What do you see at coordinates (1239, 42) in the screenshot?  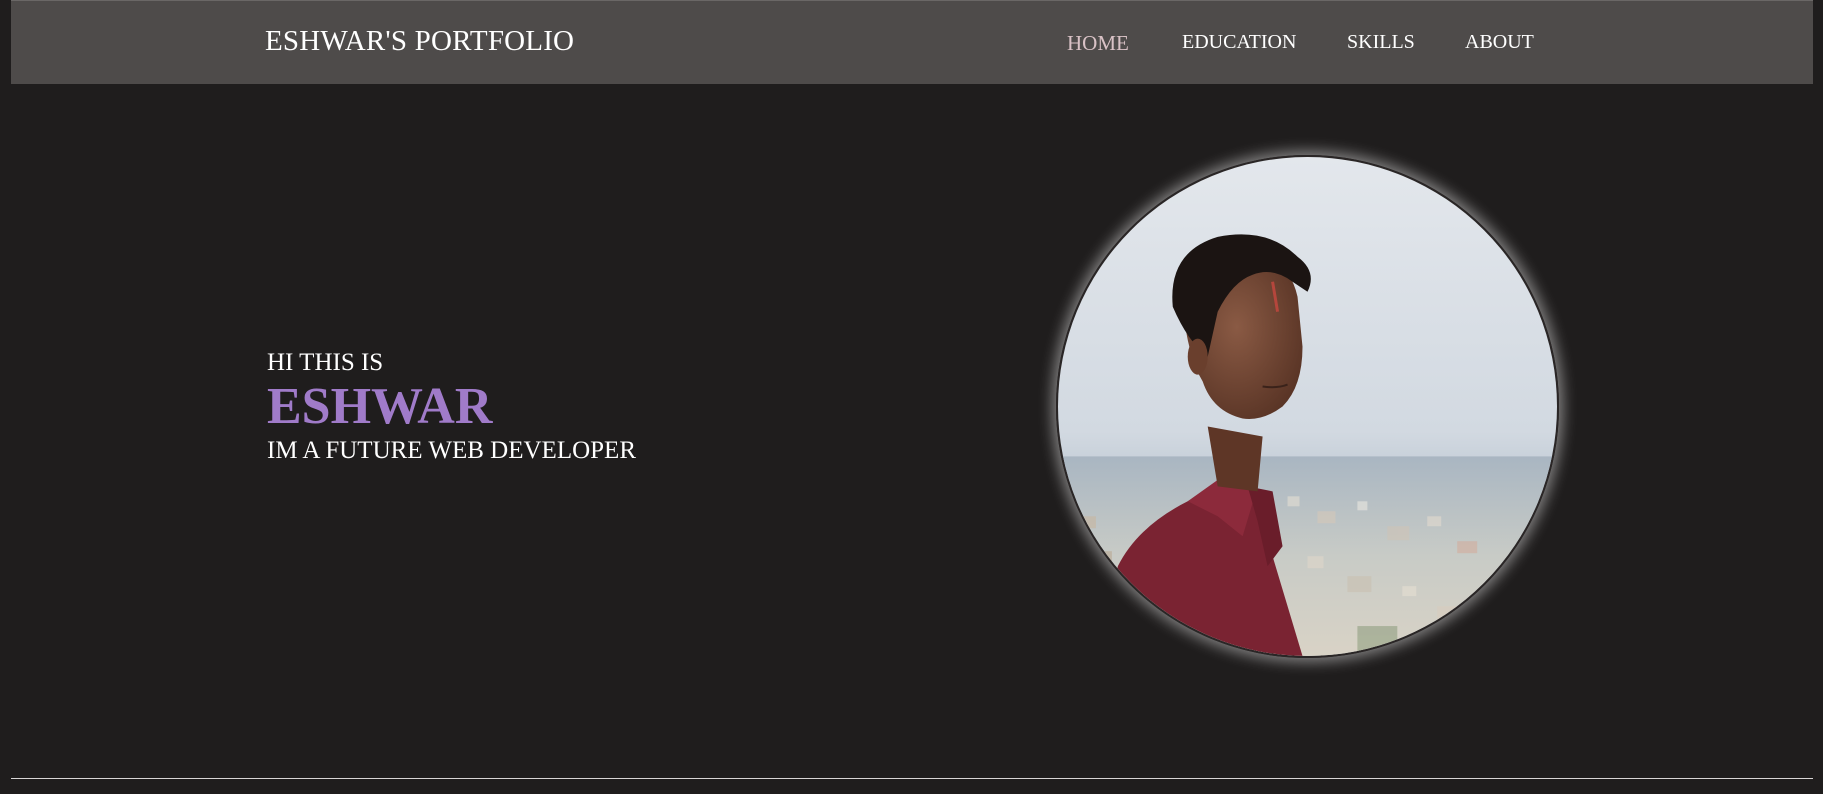 I see `nav-education: EDUCATION` at bounding box center [1239, 42].